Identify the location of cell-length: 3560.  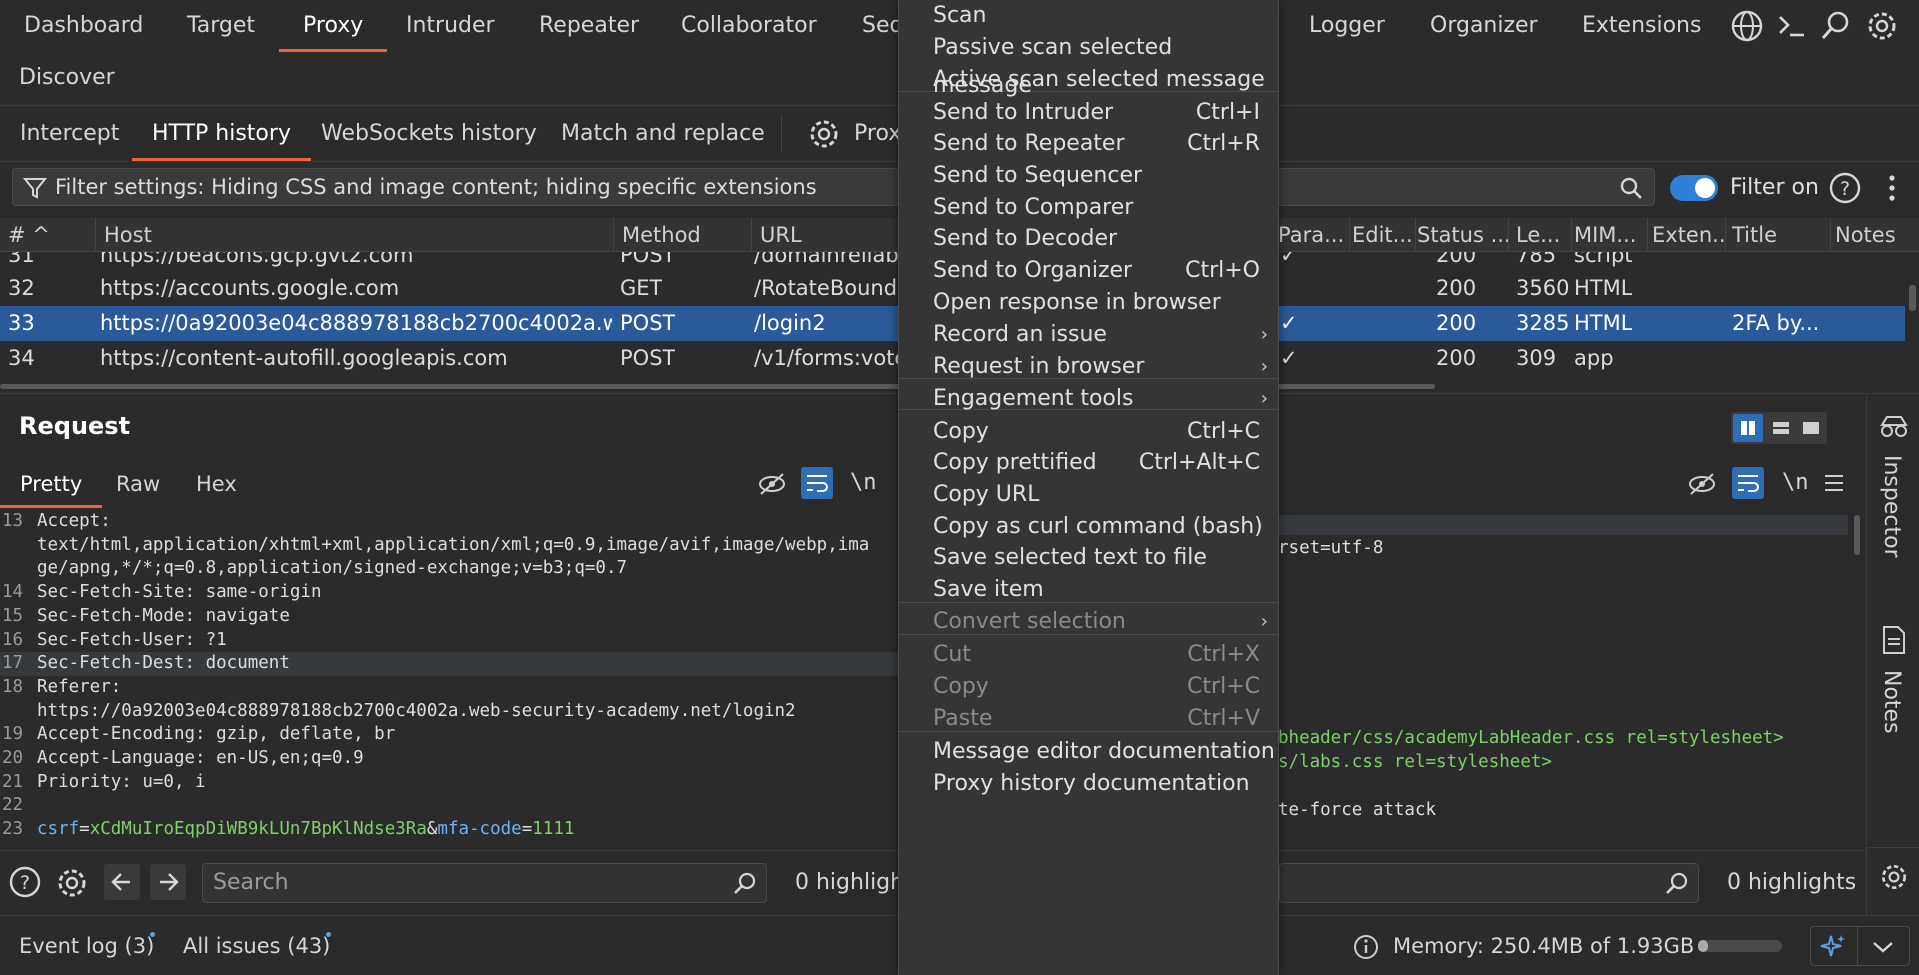
(1543, 288).